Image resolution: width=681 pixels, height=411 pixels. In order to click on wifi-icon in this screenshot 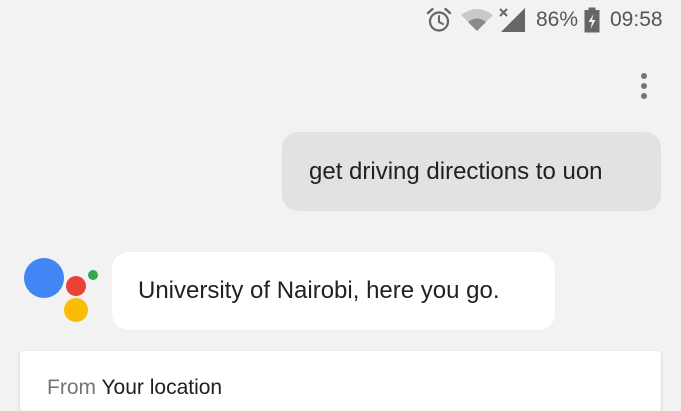, I will do `click(477, 20)`.